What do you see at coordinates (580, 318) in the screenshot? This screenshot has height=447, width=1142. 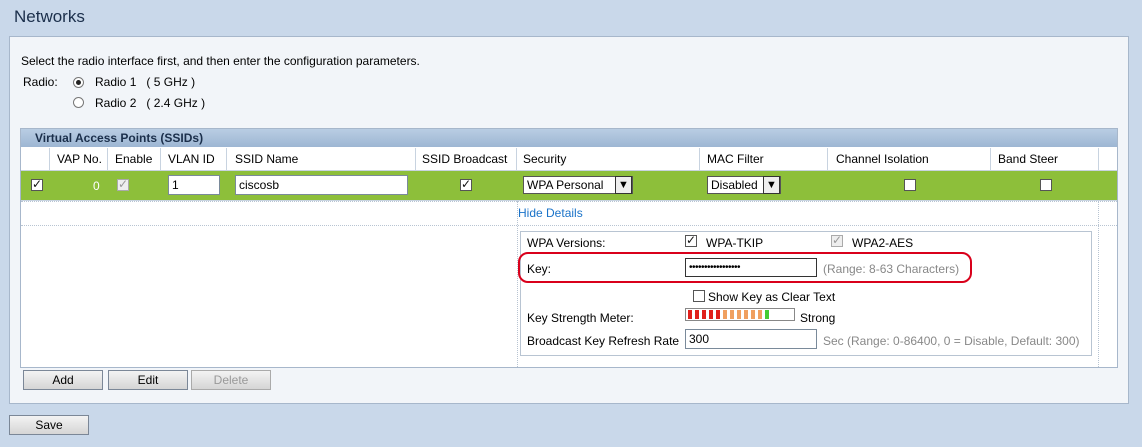 I see `strength-label: Key Strength Meter:` at bounding box center [580, 318].